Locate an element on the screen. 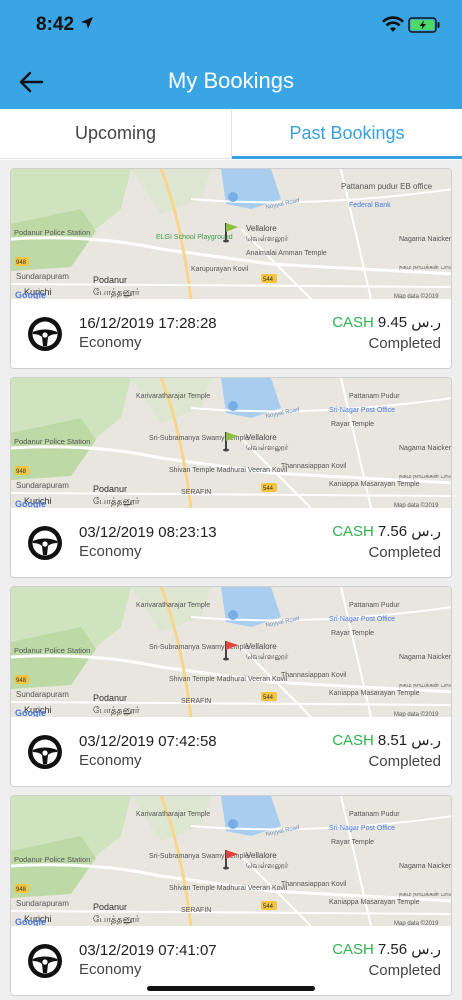  home-indicator is located at coordinates (231, 988).